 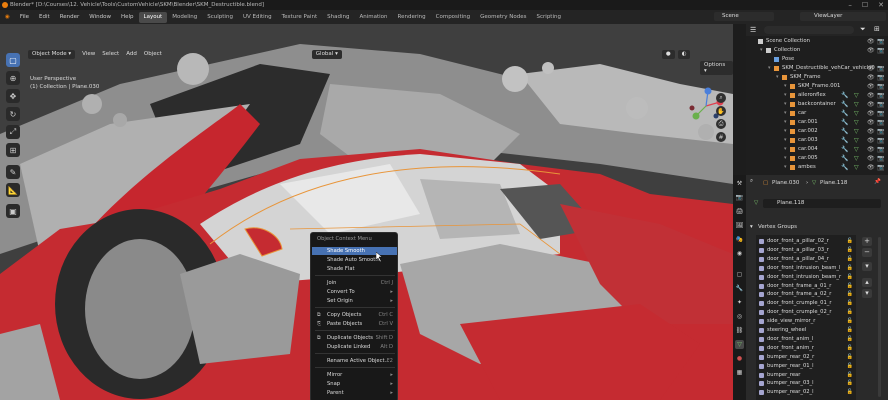 I want to click on material-properties-tab-icon: ●, so click(x=739, y=358).